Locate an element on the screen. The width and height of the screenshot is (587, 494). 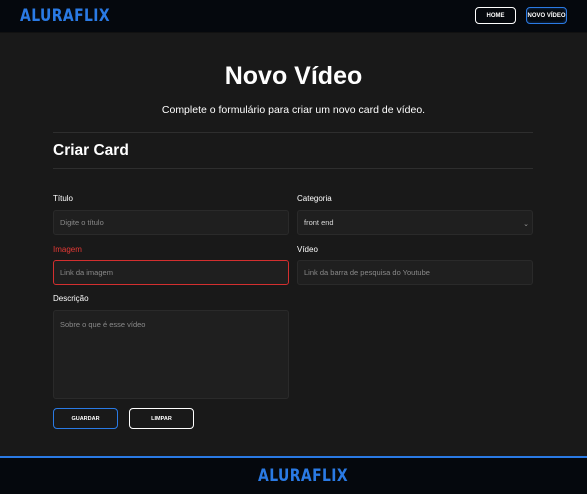
footer-logo: ALURAFLIX is located at coordinates (303, 476).